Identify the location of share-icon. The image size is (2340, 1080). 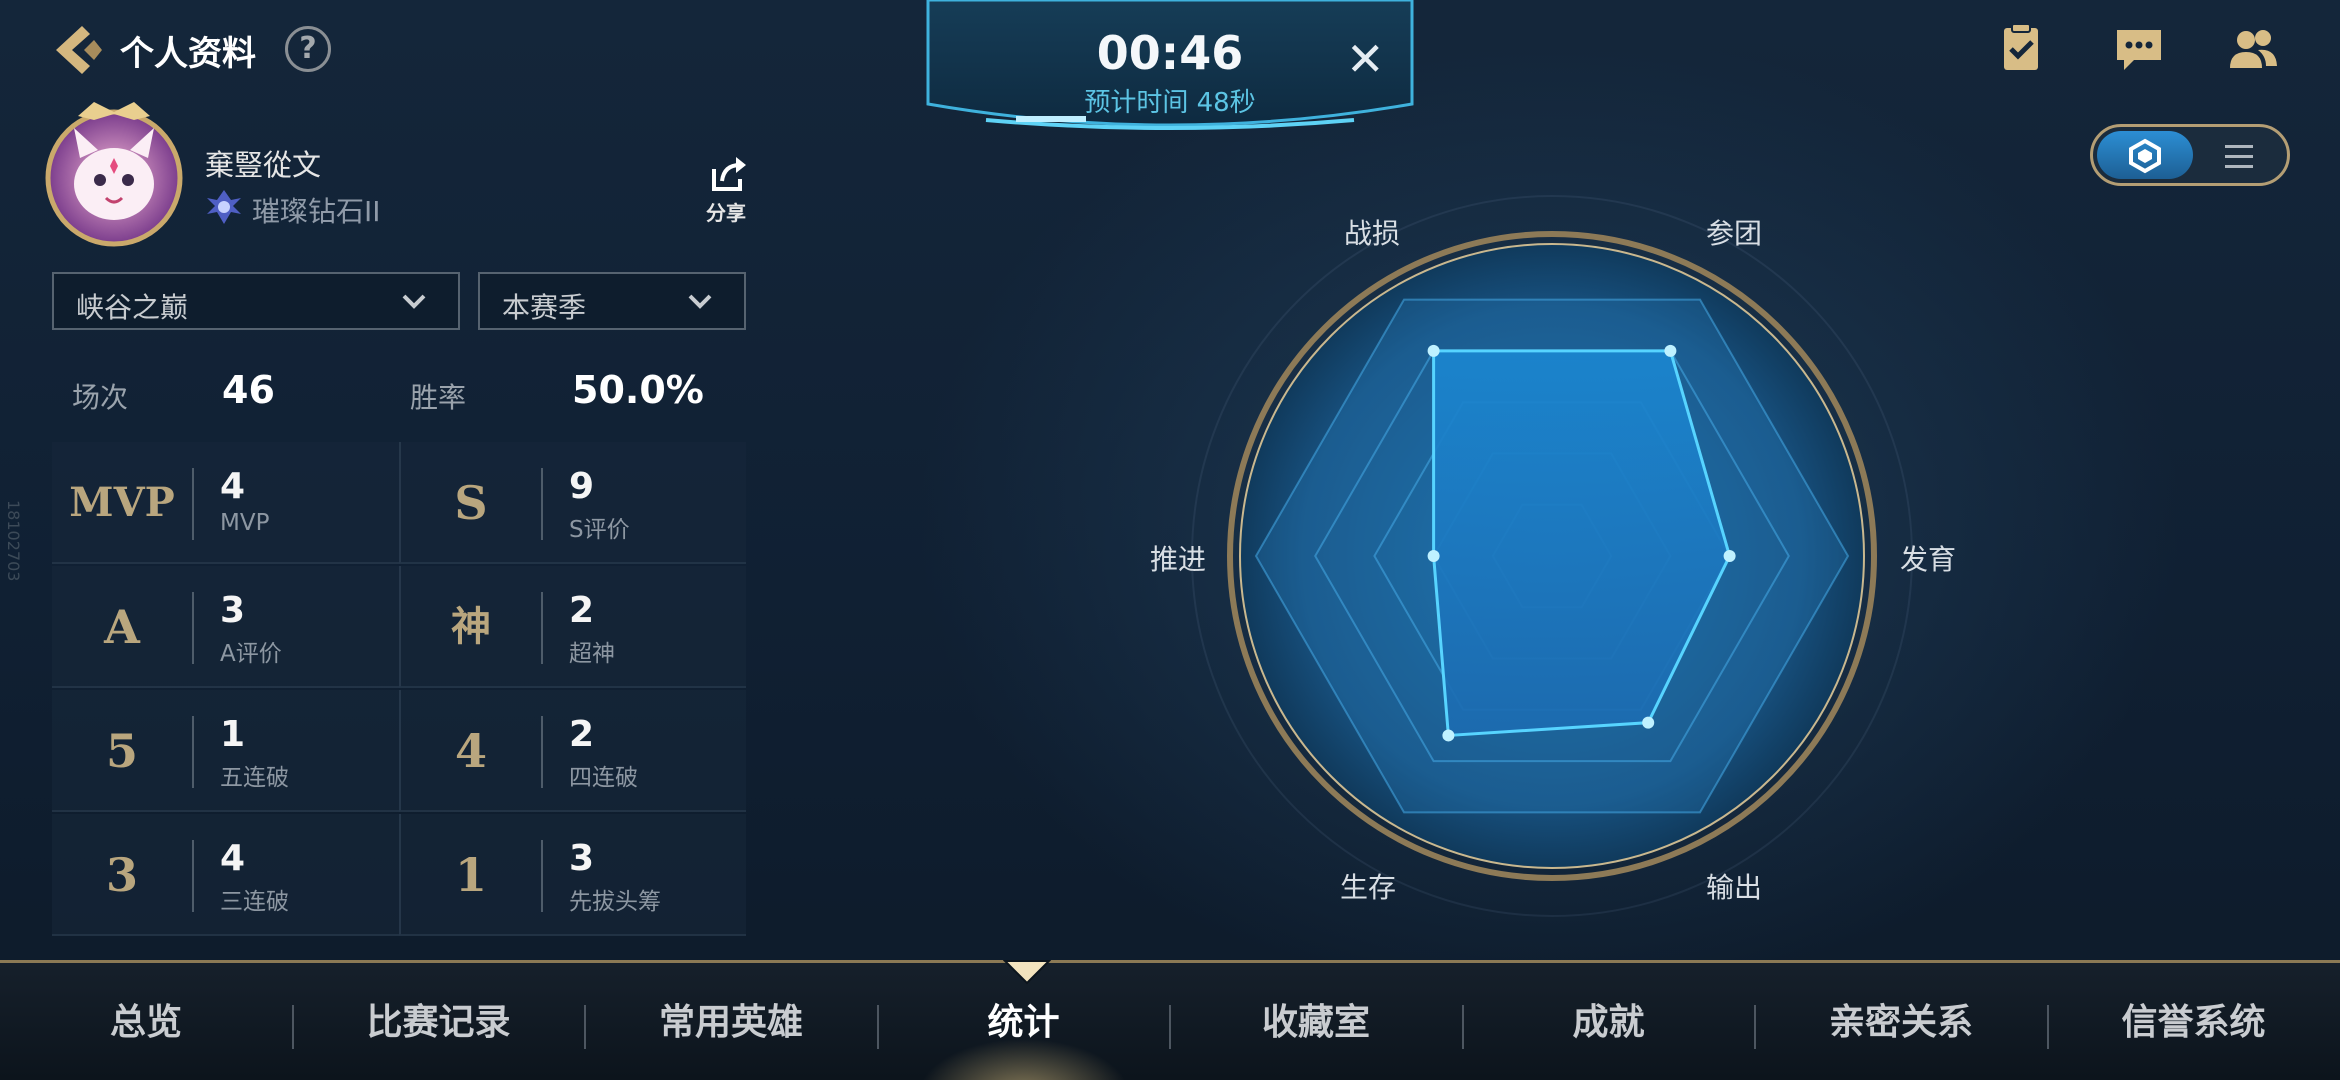
(729, 174).